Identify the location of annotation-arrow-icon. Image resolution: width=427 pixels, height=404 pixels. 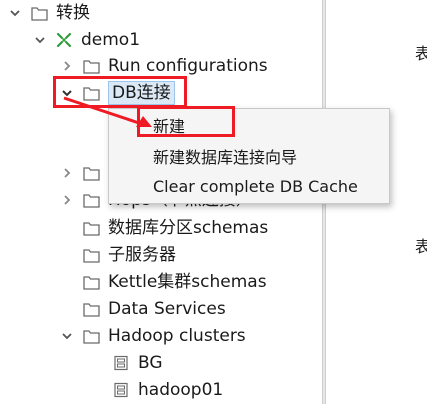
(107, 111).